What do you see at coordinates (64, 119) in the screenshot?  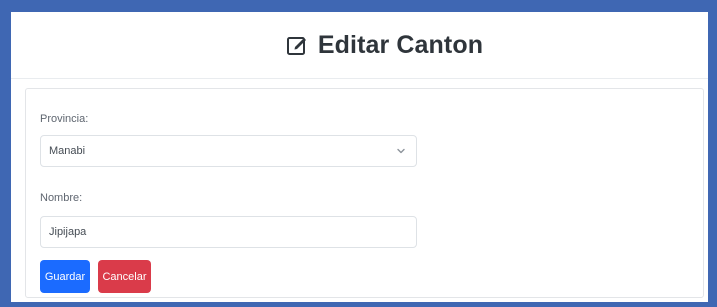 I see `provincia-label: Provincia:` at bounding box center [64, 119].